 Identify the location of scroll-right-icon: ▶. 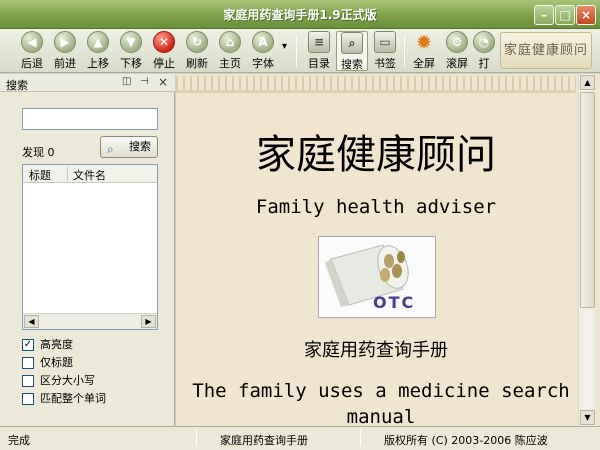
(148, 321).